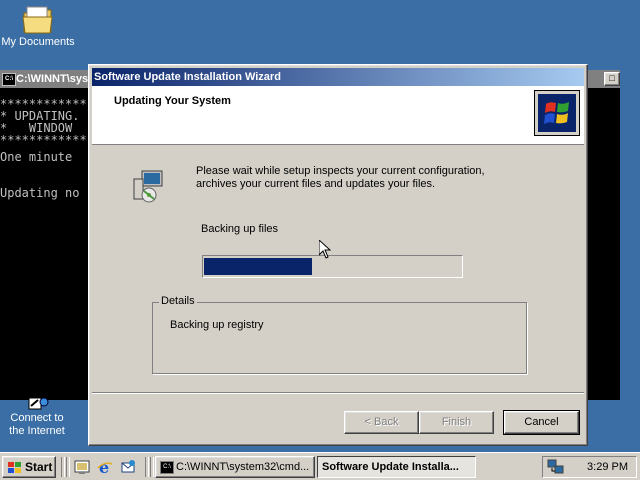 Image resolution: width=640 pixels, height=480 pixels. I want to click on start-button: Start, so click(29, 467).